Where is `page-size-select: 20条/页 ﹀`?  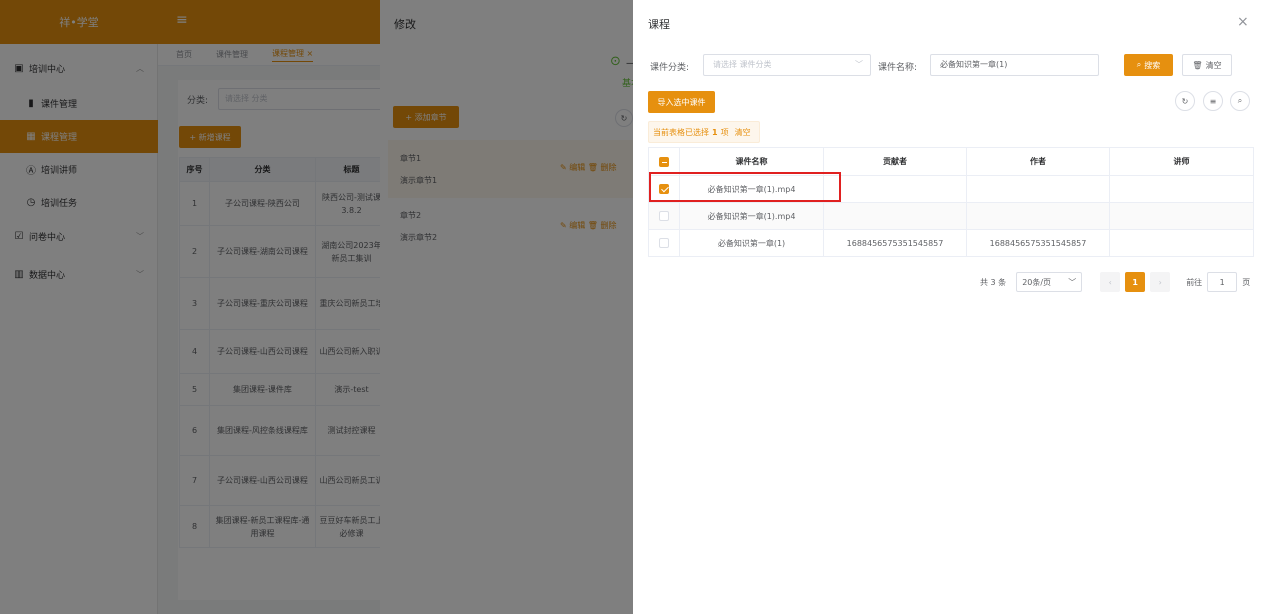 page-size-select: 20条/页 ﹀ is located at coordinates (1049, 282).